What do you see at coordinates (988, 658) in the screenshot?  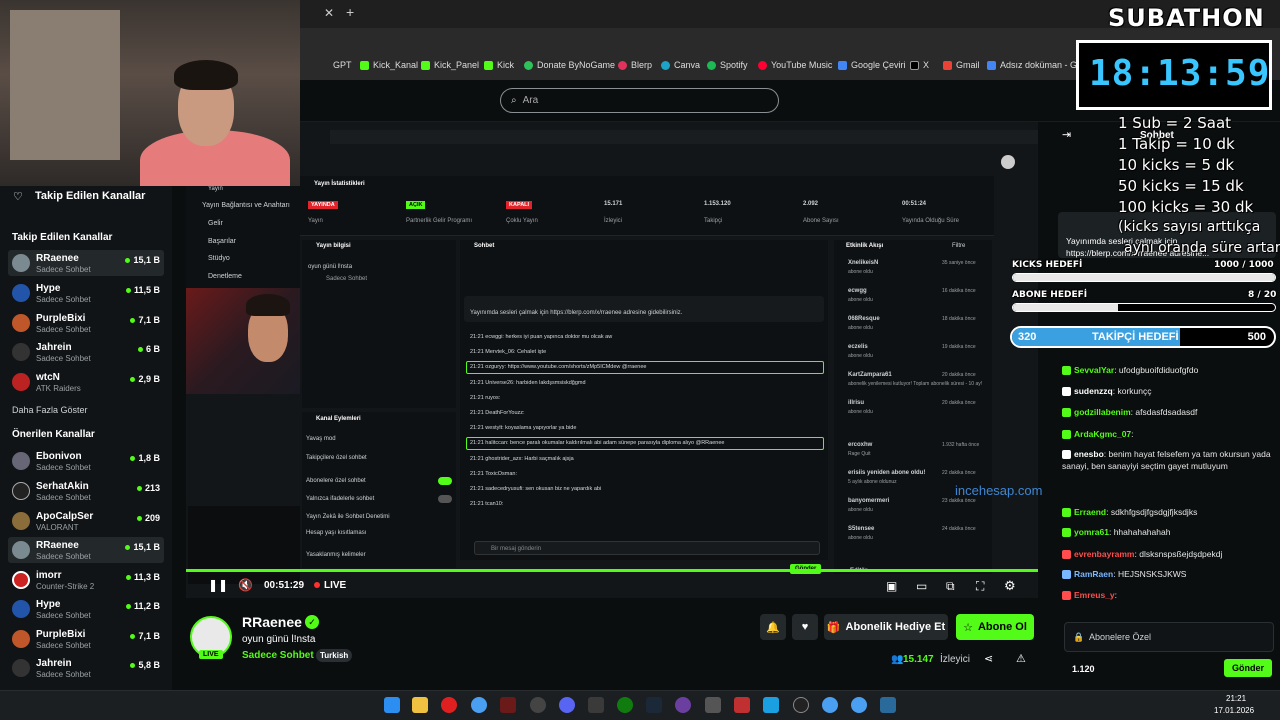 I see `share-icon: ⋖` at bounding box center [988, 658].